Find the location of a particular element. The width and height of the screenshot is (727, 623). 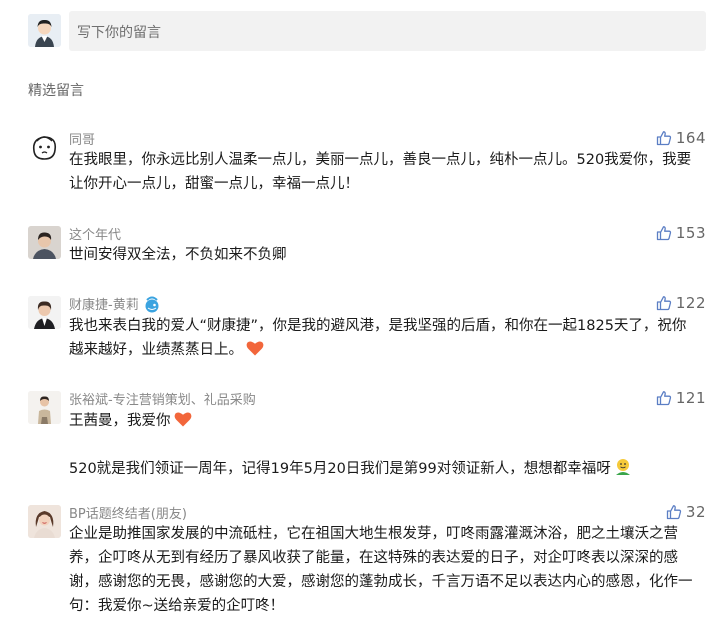

commenter-name: BP话题终结者(朋友) is located at coordinates (128, 514).